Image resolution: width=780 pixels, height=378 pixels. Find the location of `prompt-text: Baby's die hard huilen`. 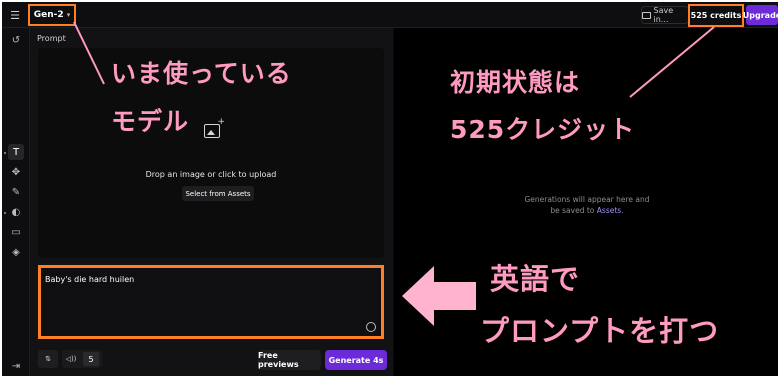

prompt-text: Baby's die hard huilen is located at coordinates (90, 279).